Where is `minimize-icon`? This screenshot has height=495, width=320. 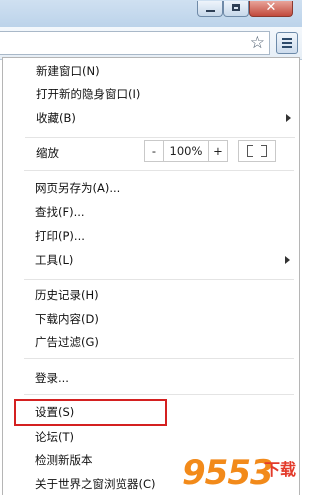 minimize-icon is located at coordinates (210, 11).